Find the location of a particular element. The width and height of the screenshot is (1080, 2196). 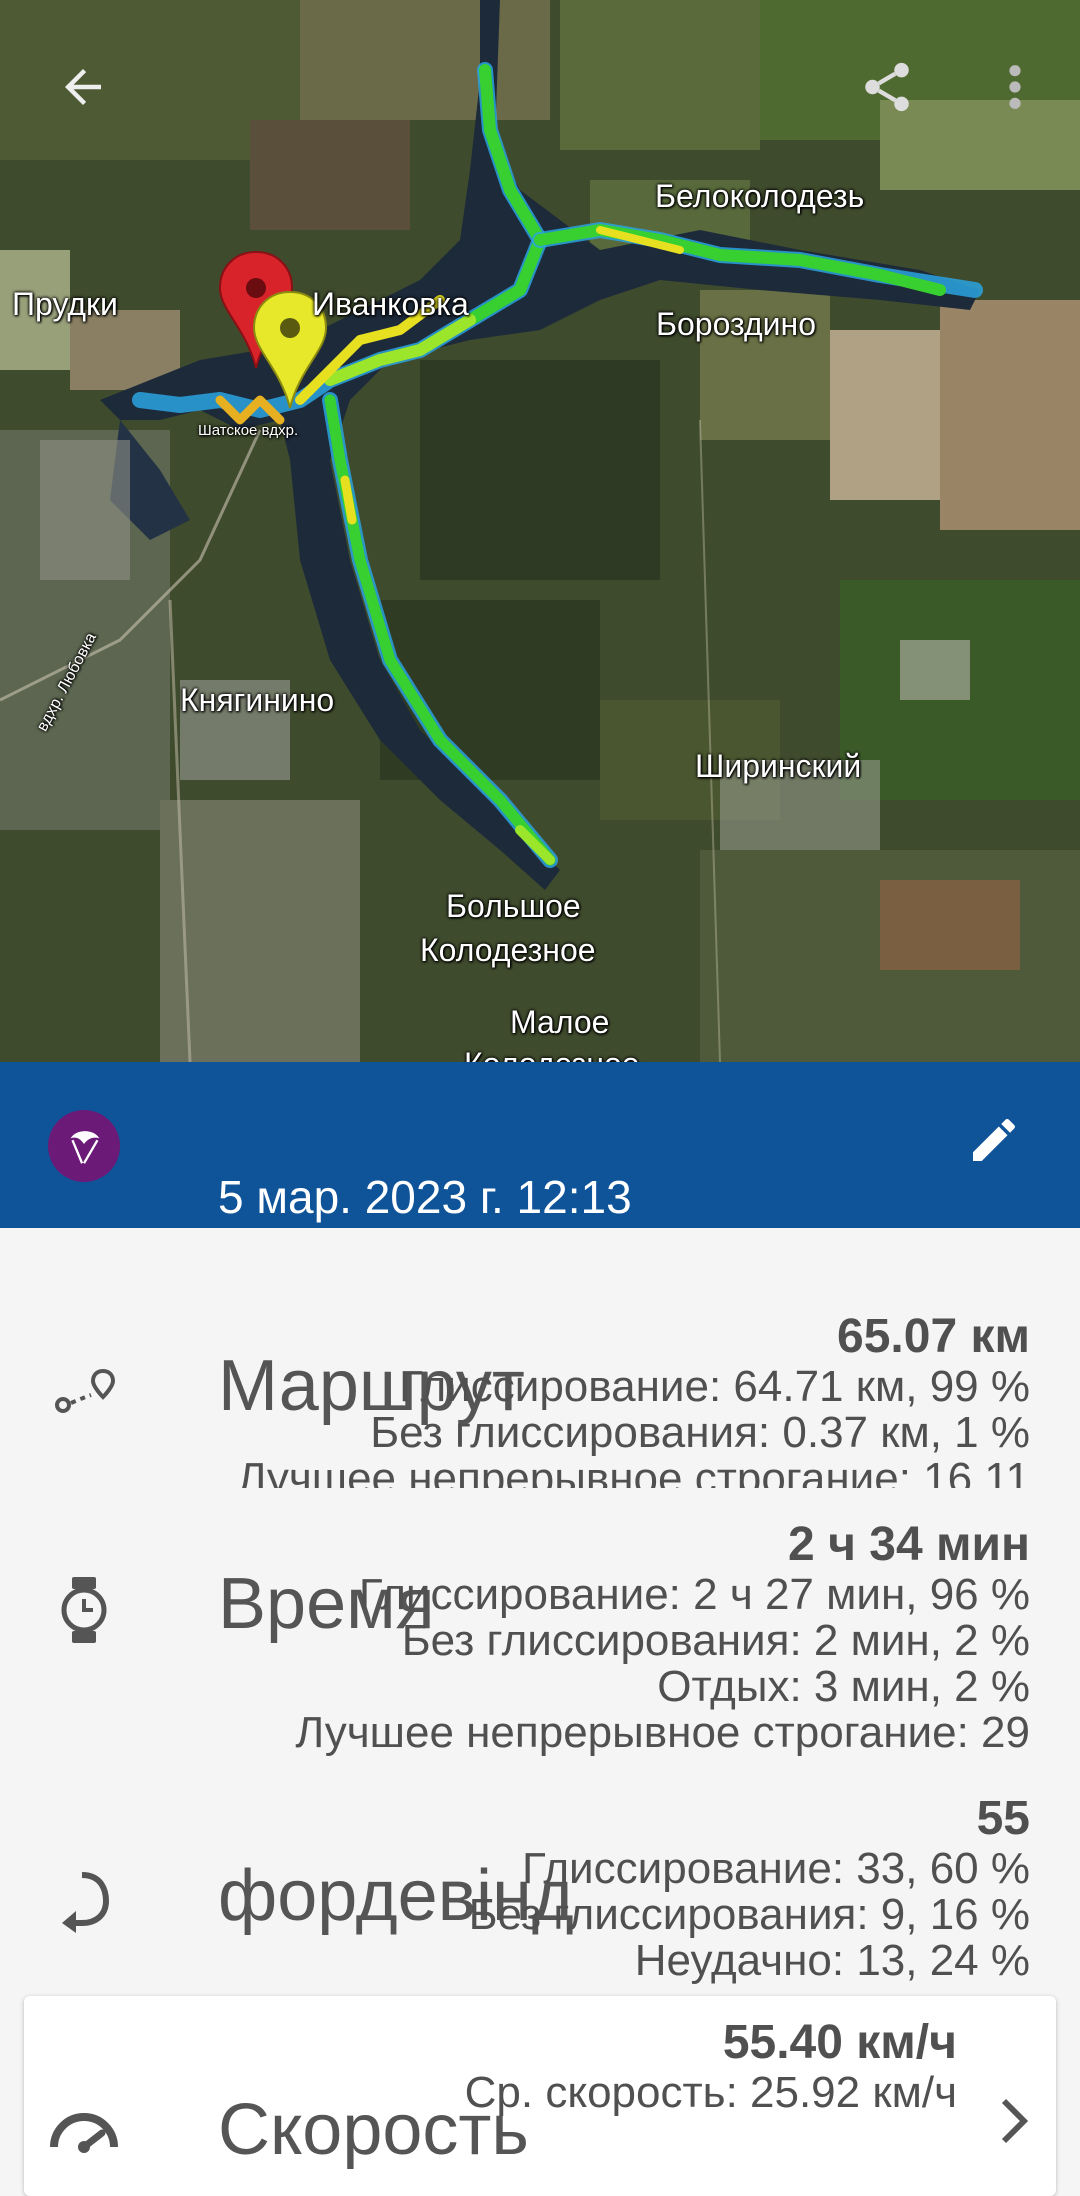

map-label-knyaginino: Княгинино is located at coordinates (257, 700).